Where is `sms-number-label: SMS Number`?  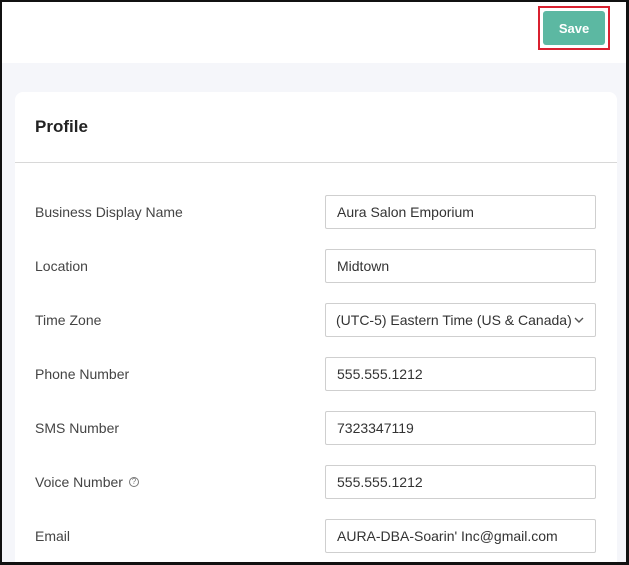 sms-number-label: SMS Number is located at coordinates (77, 428).